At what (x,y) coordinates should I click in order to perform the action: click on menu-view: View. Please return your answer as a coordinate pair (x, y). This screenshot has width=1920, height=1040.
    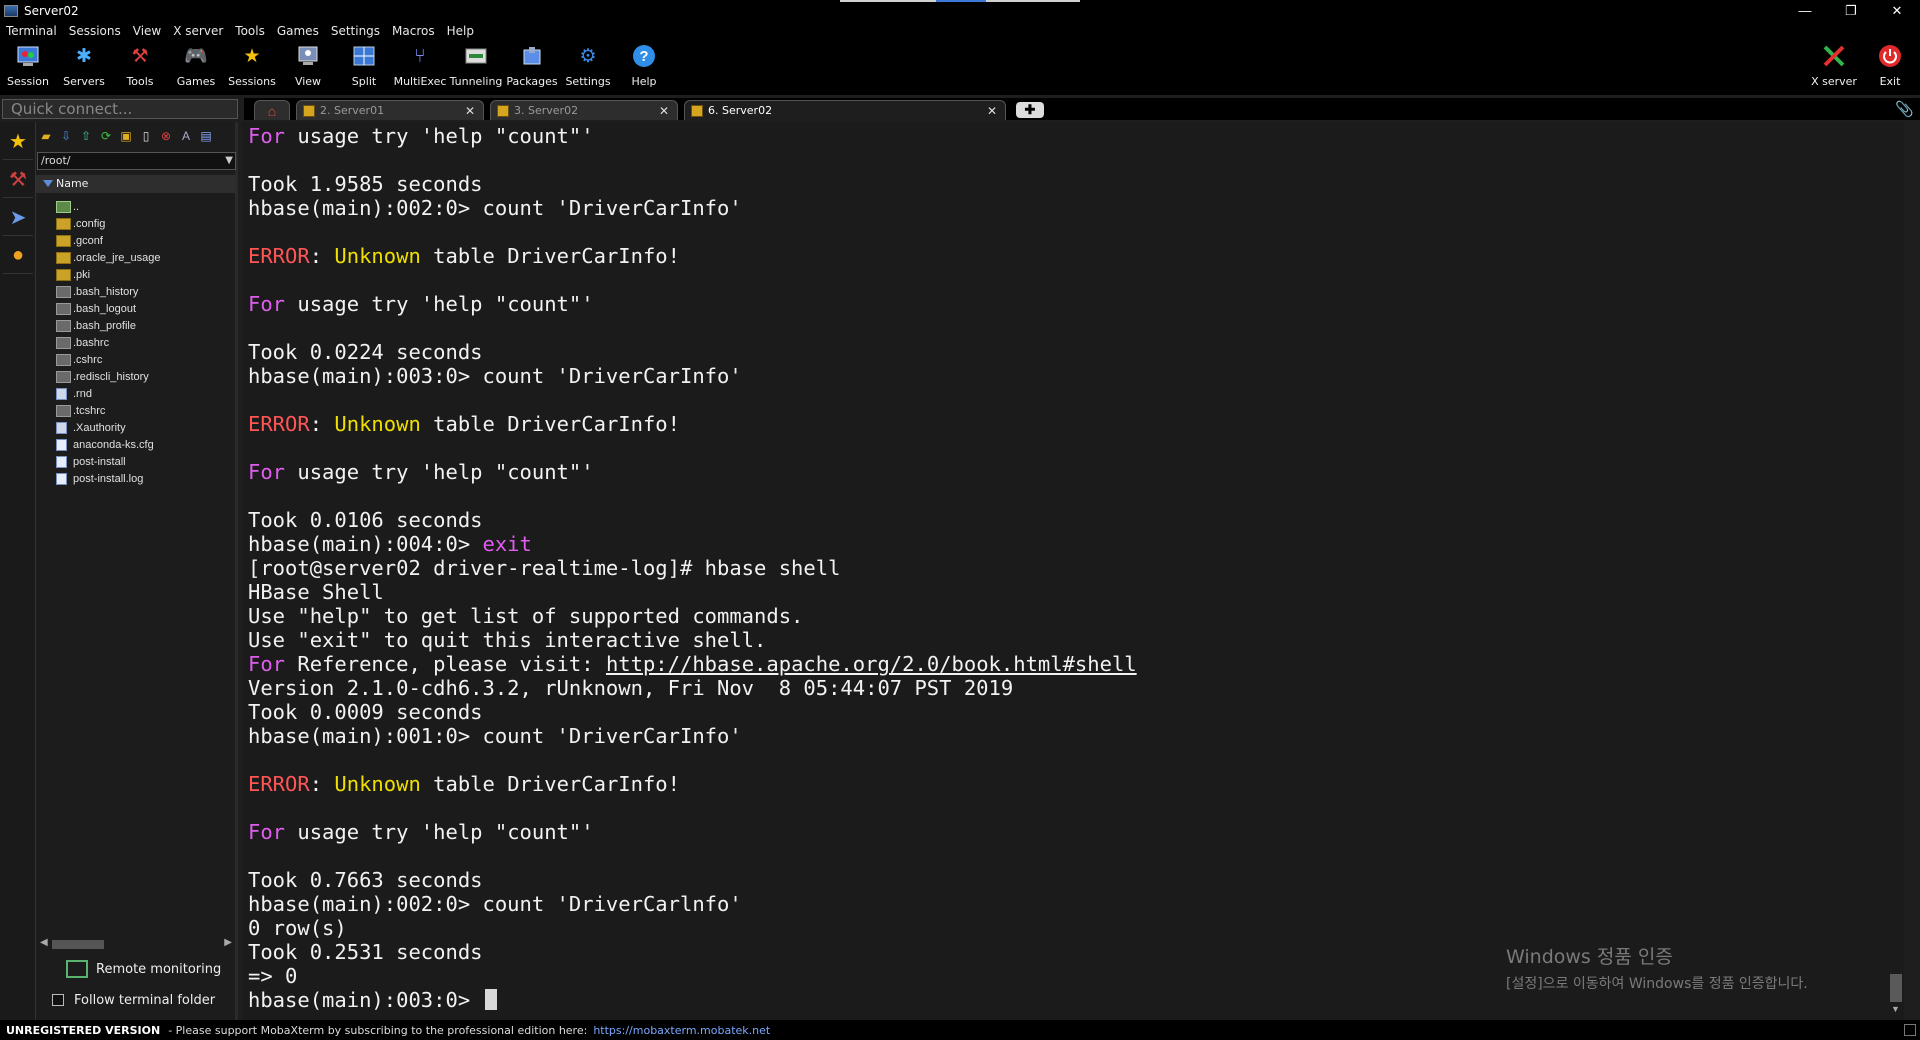
    Looking at the image, I should click on (147, 31).